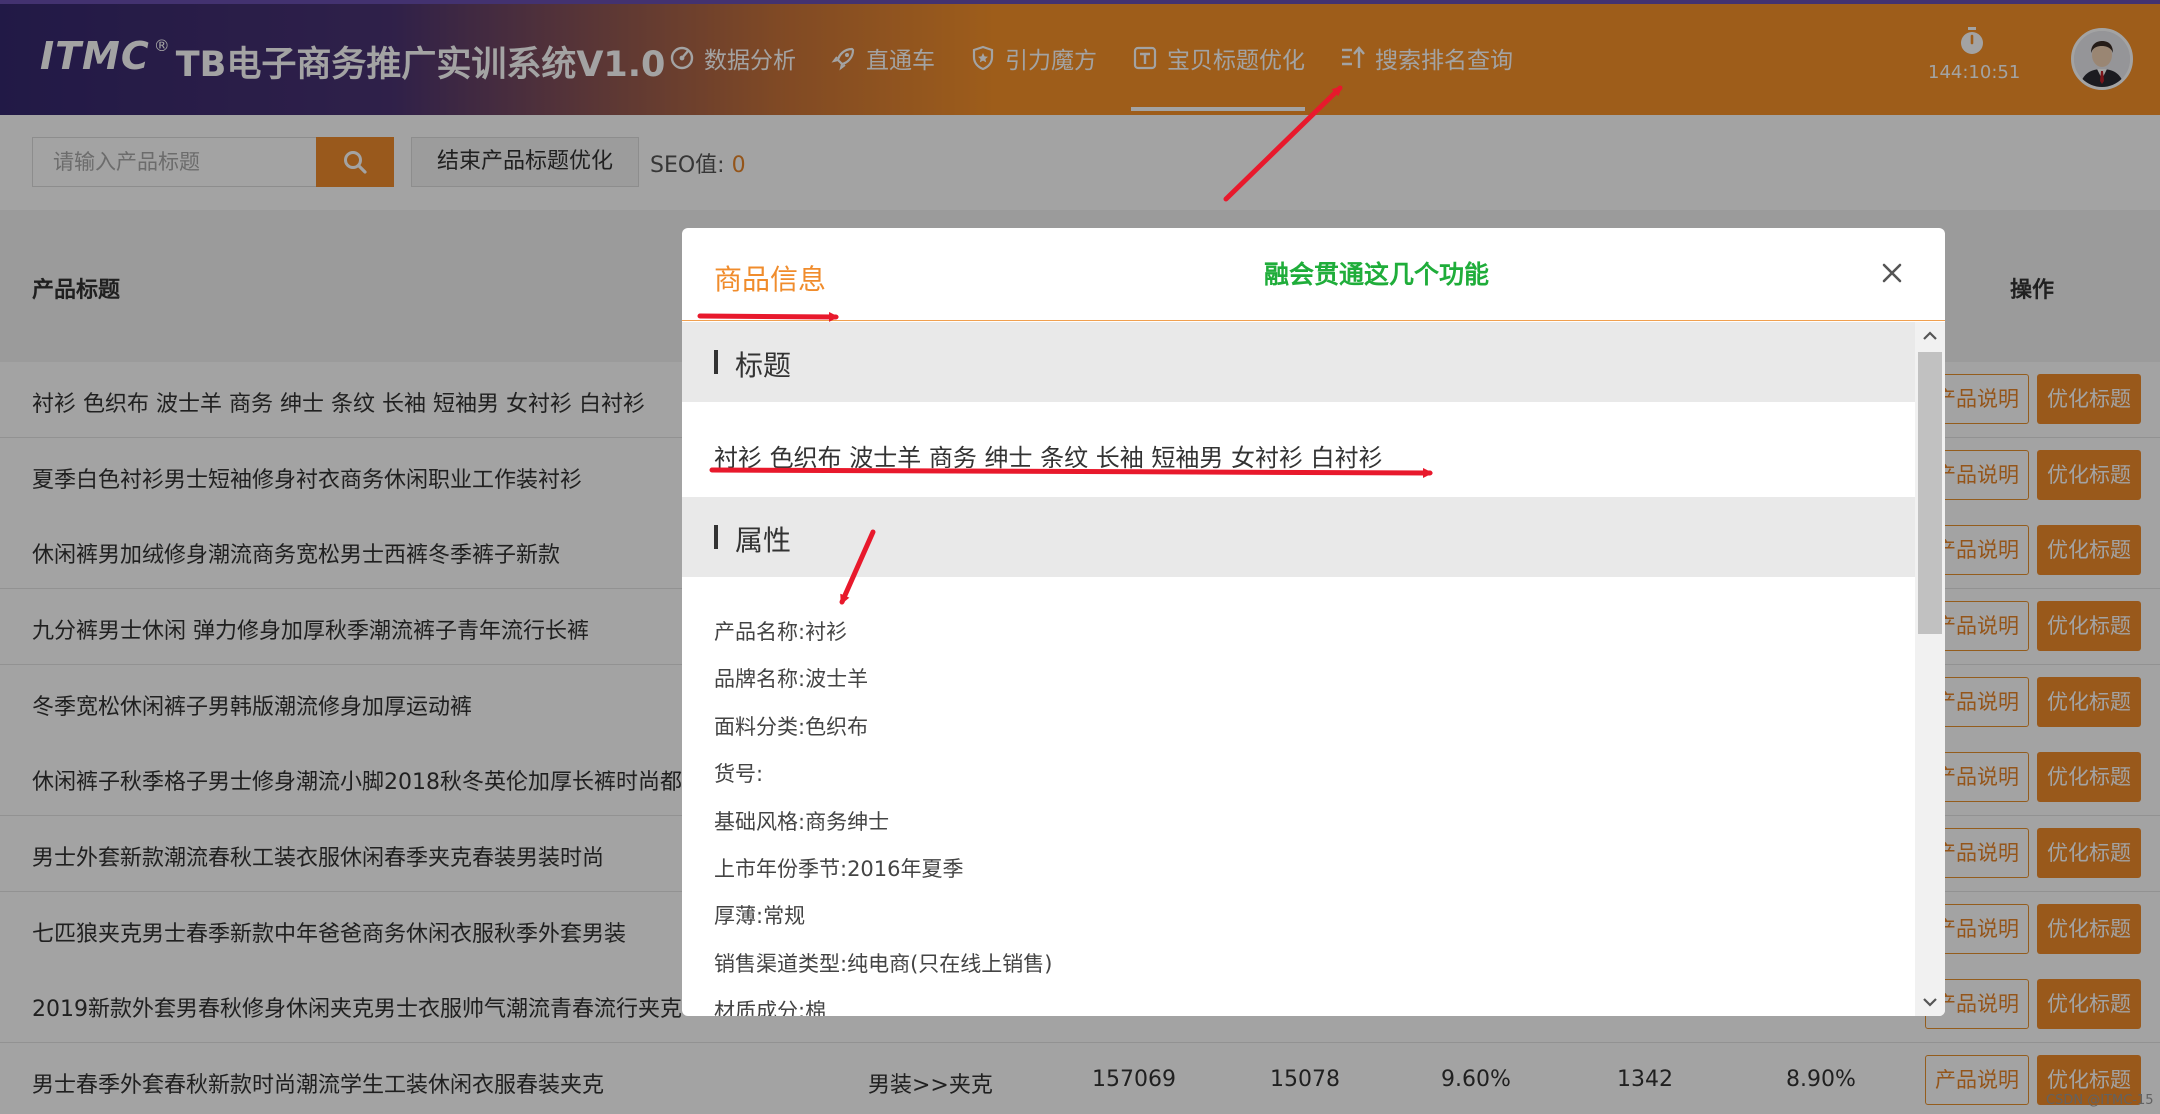 The image size is (2160, 1114). What do you see at coordinates (781, 632) in the screenshot?
I see `attribute-item: 产品名称:衬衫` at bounding box center [781, 632].